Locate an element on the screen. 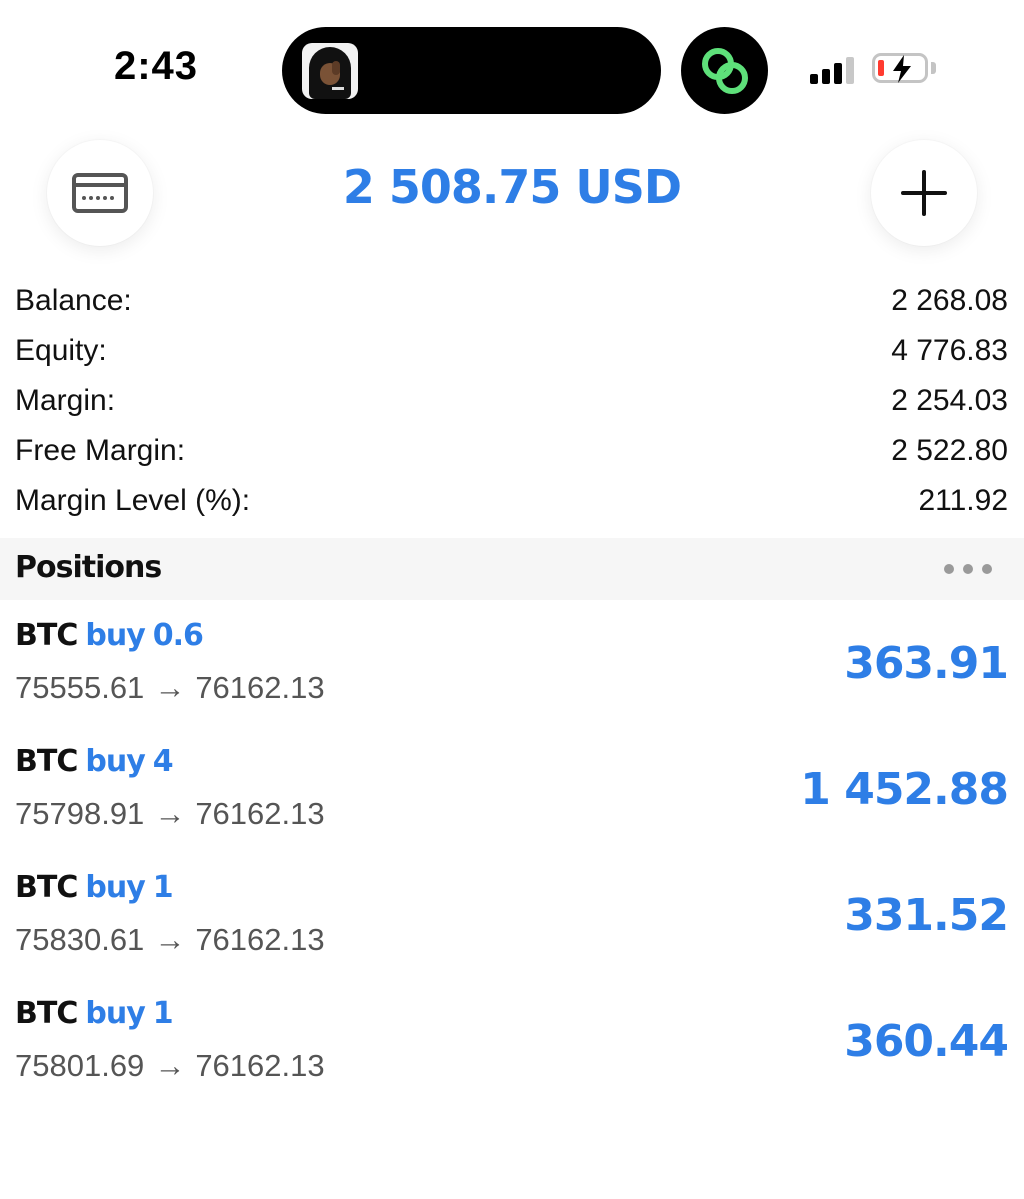 The height and width of the screenshot is (1199, 1024). summary-row-free-margin: Free Margin: 2 522.80 is located at coordinates (512, 453).